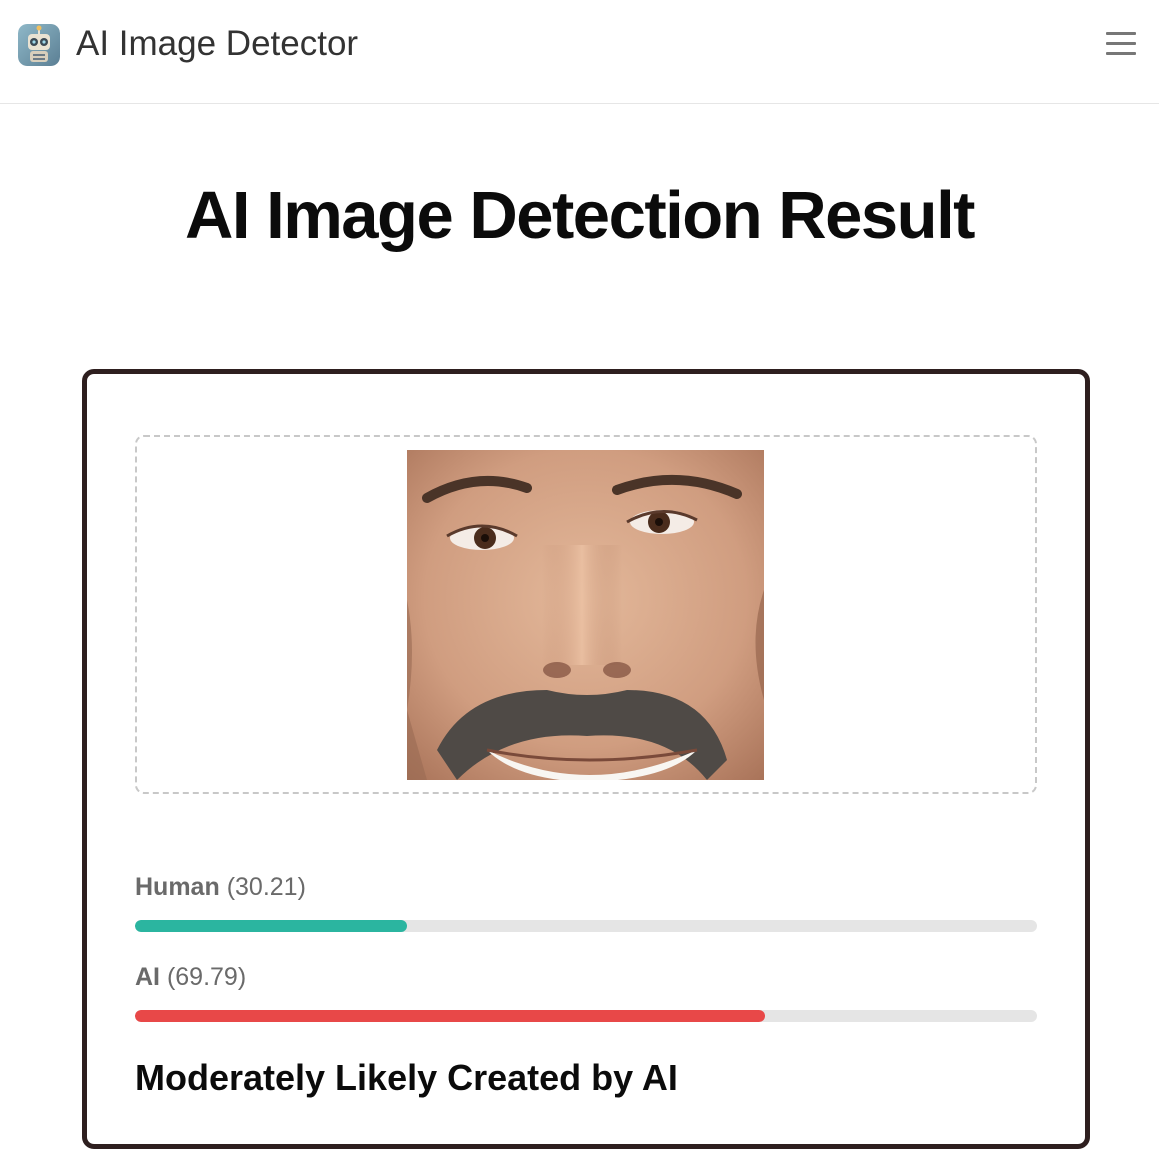 The width and height of the screenshot is (1159, 1149). Describe the element at coordinates (271, 926) in the screenshot. I see `human-progress-fill` at that location.